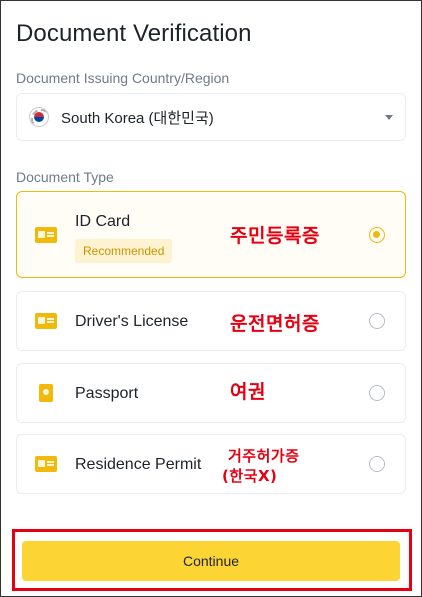  I want to click on doc-option-passport: Passport, so click(211, 393).